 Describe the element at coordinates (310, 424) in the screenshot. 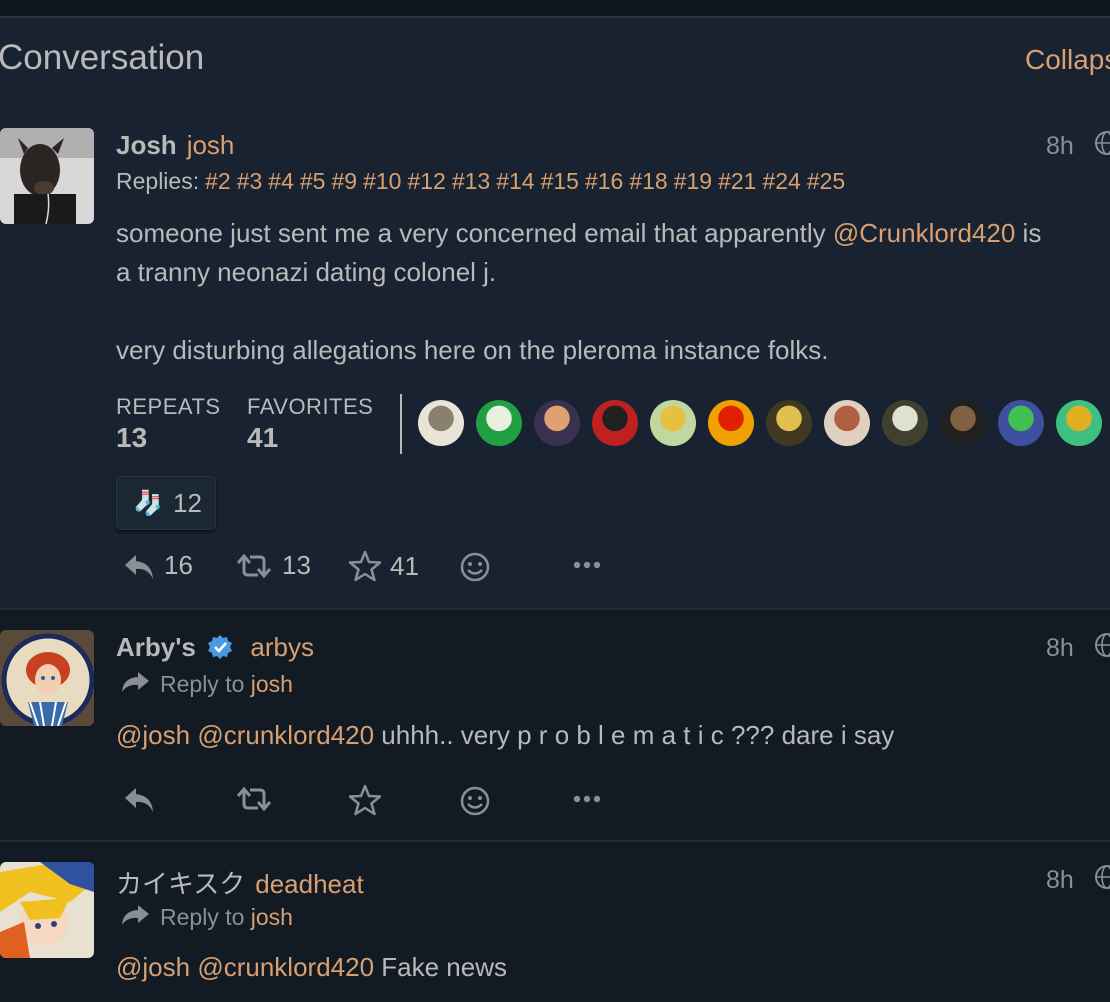

I see `favorites-stat: FAVORITES 41` at that location.